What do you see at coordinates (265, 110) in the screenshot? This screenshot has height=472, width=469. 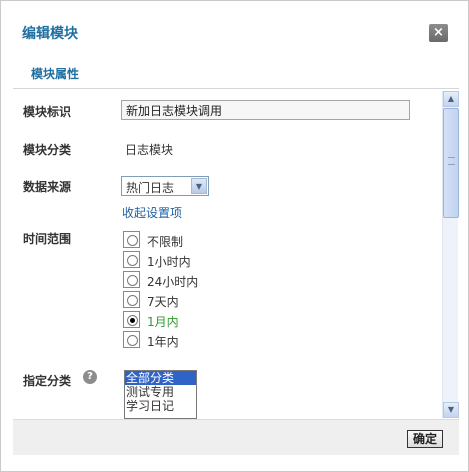 I see `module-id-input` at bounding box center [265, 110].